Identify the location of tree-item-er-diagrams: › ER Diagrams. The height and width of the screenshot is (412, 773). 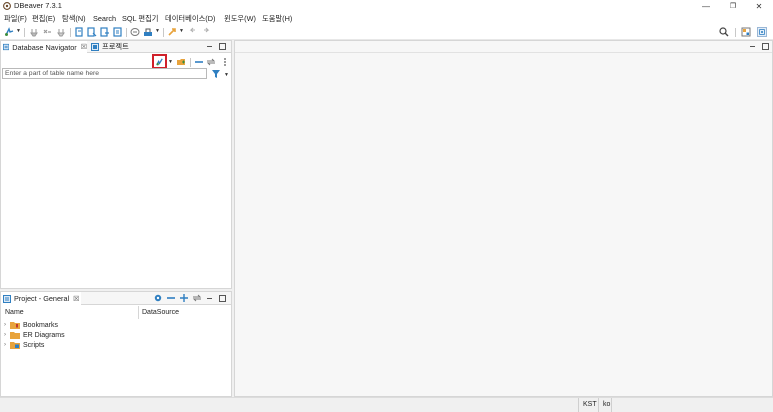
(34, 335).